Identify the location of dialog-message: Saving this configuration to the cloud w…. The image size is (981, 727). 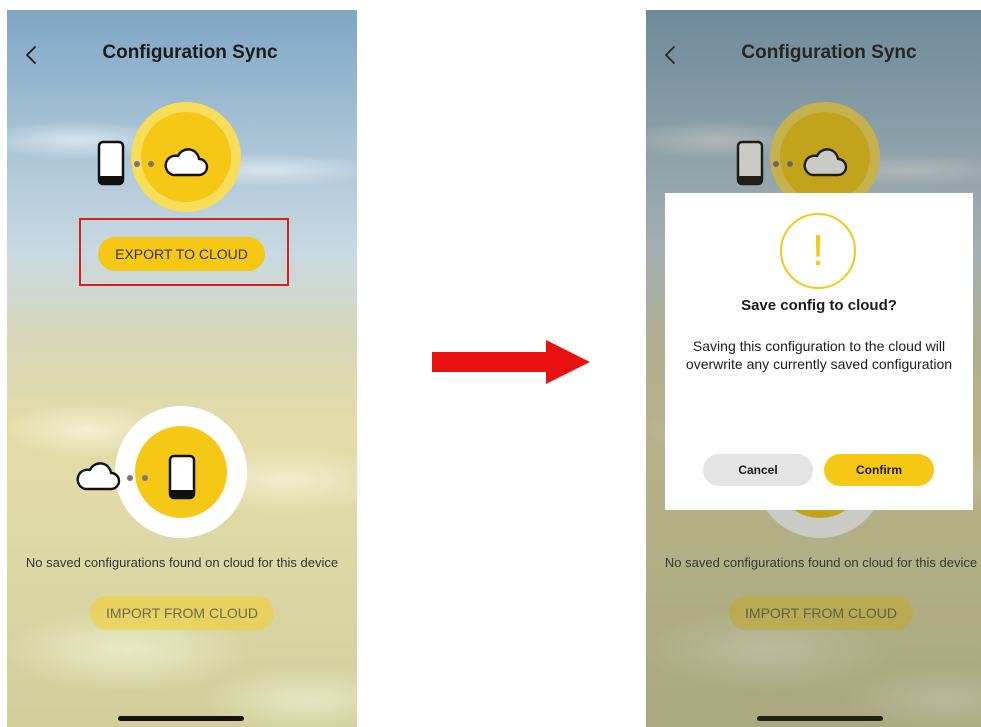
(819, 355).